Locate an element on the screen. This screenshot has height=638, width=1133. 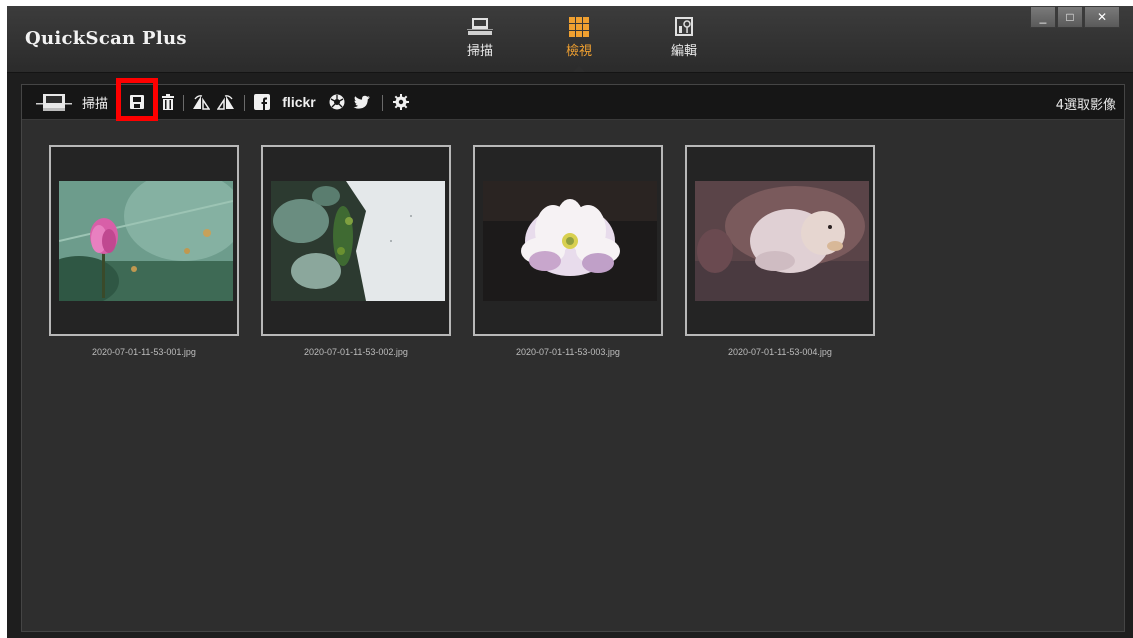
scan-label: 掃描 is located at coordinates (94, 104).